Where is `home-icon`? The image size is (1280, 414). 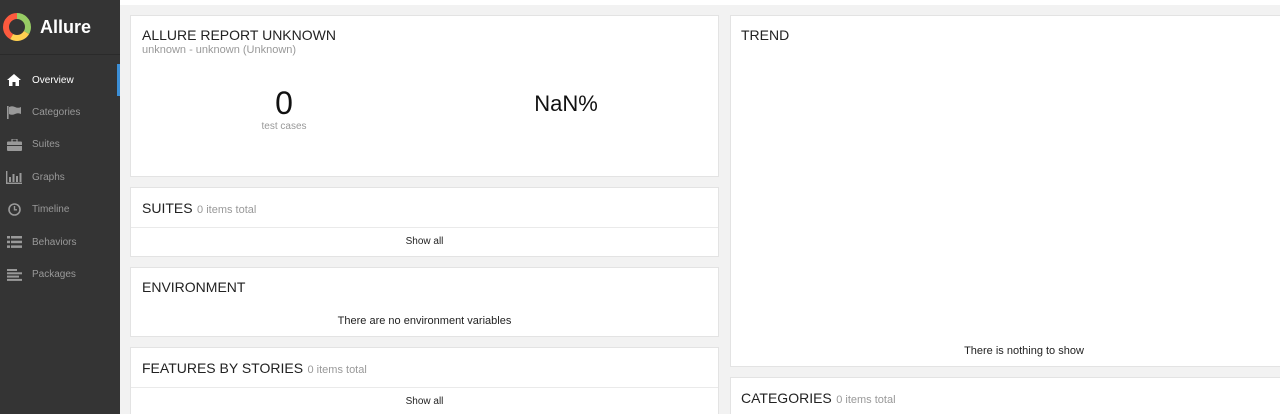 home-icon is located at coordinates (14, 80).